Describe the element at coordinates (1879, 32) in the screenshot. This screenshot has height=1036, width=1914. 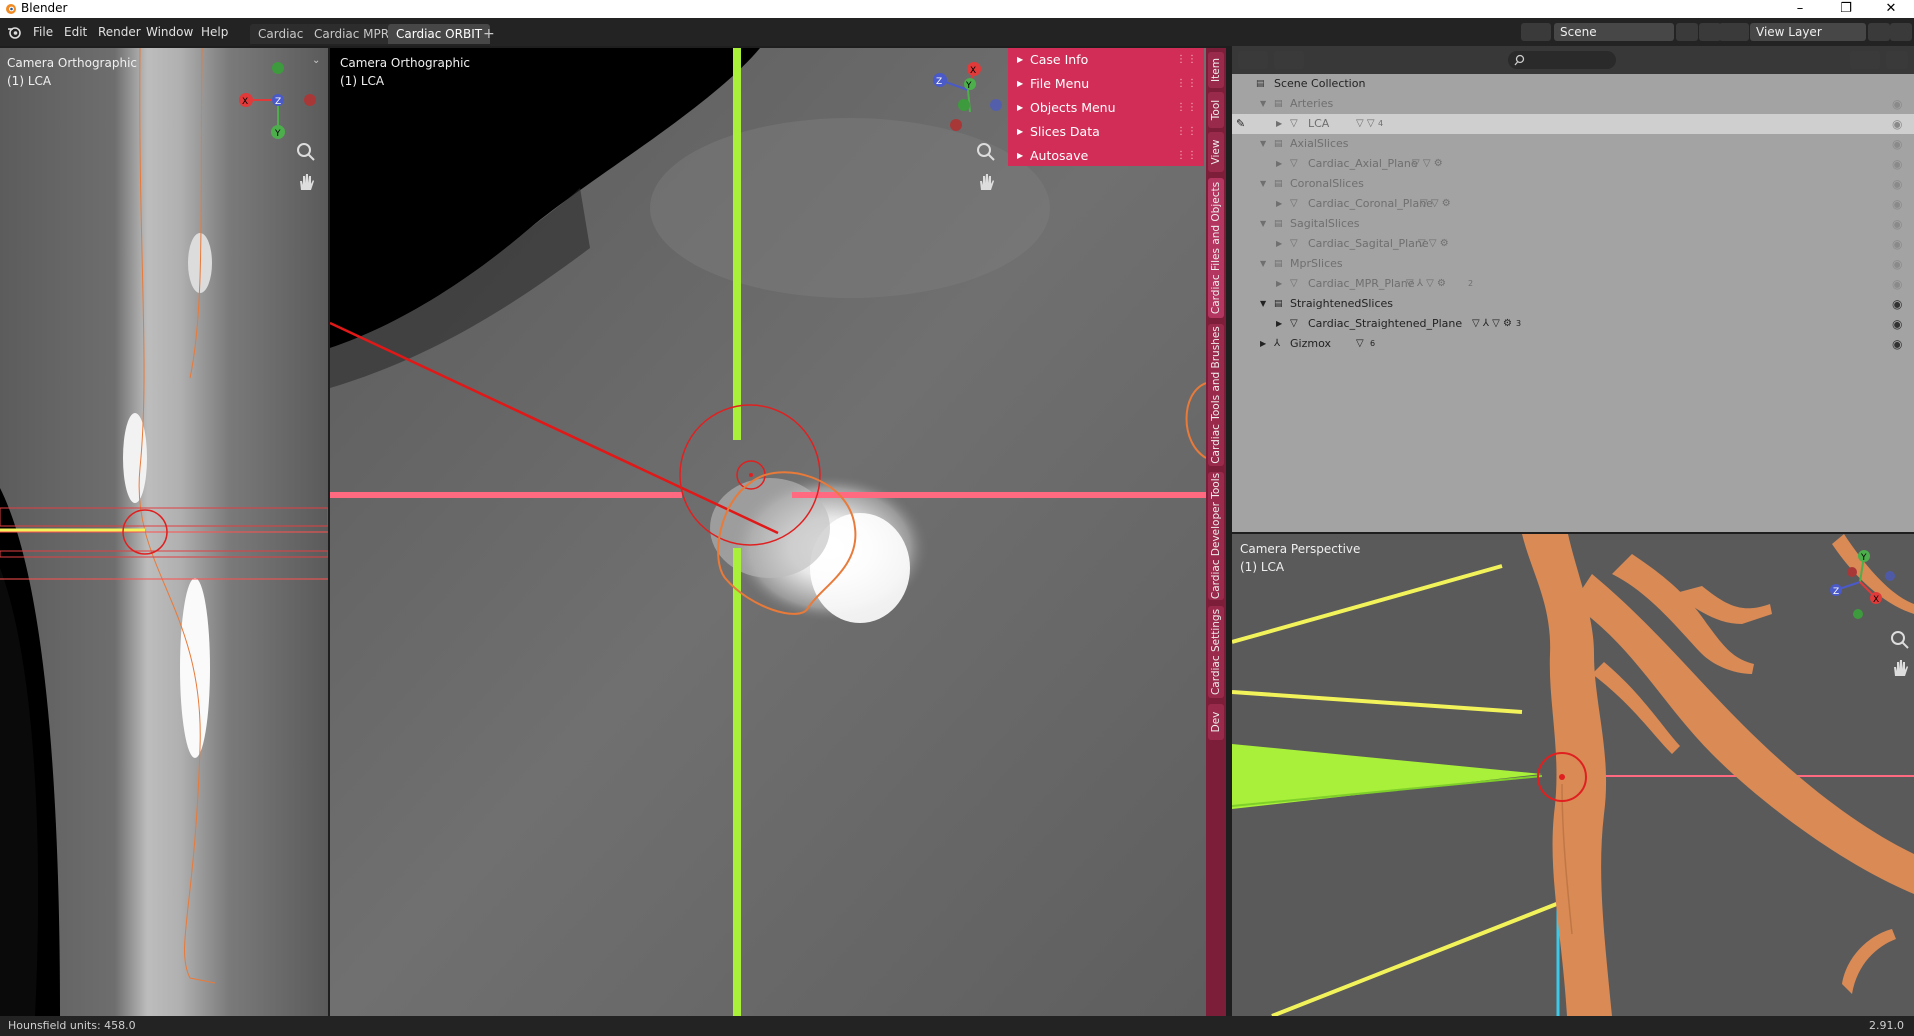
I see `new-view-layer-icon` at that location.